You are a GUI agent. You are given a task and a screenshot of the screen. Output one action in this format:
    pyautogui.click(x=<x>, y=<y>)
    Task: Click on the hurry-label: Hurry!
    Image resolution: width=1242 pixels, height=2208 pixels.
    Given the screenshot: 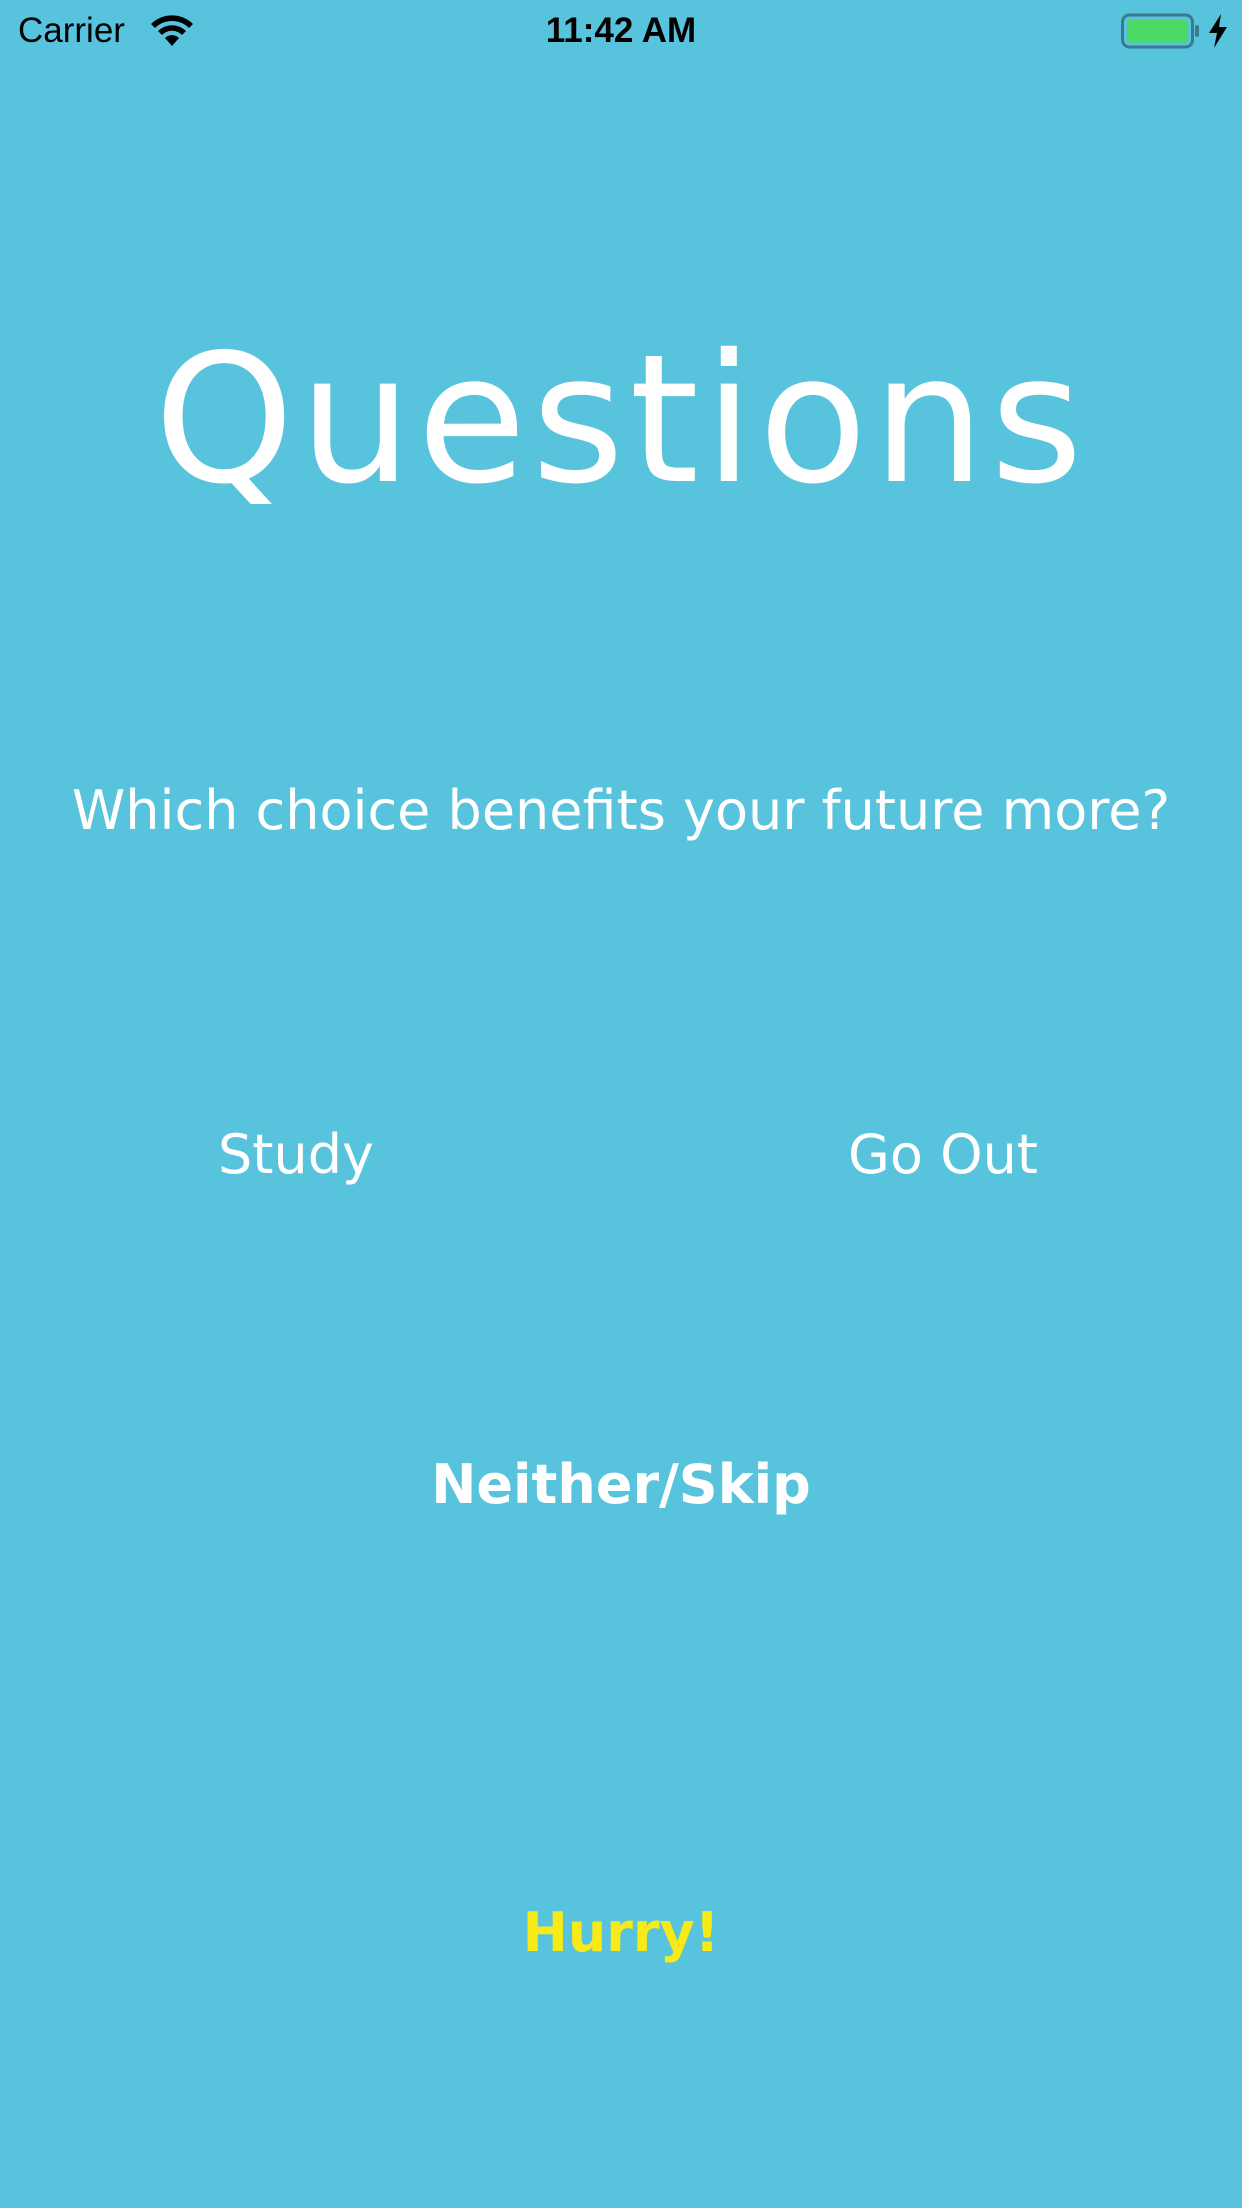 What is the action you would take?
    pyautogui.click(x=621, y=1932)
    